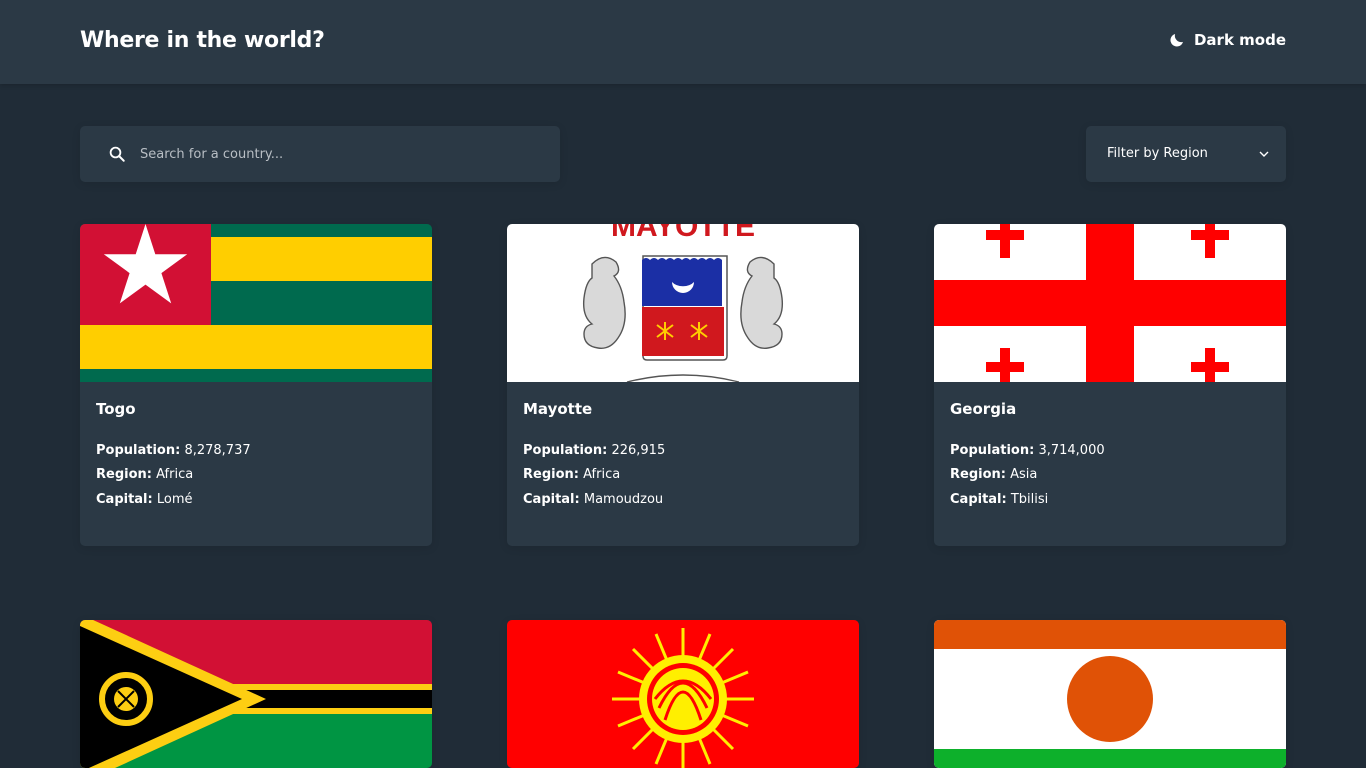 This screenshot has height=768, width=1366. I want to click on chevron-down-icon, so click(1264, 154).